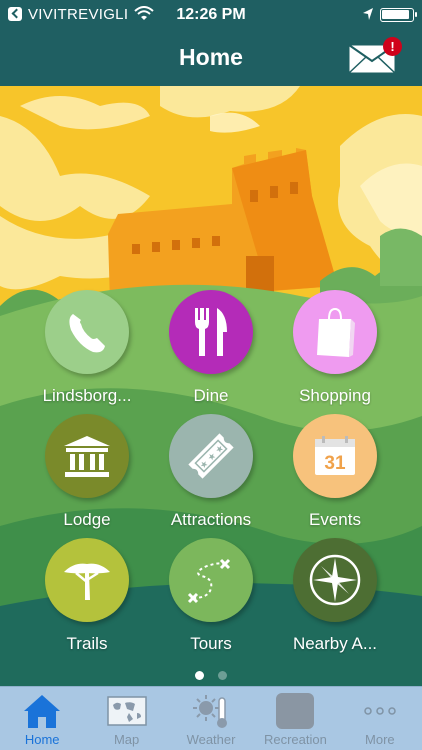 This screenshot has width=422, height=750. Describe the element at coordinates (126, 711) in the screenshot. I see `world-map-icon` at that location.